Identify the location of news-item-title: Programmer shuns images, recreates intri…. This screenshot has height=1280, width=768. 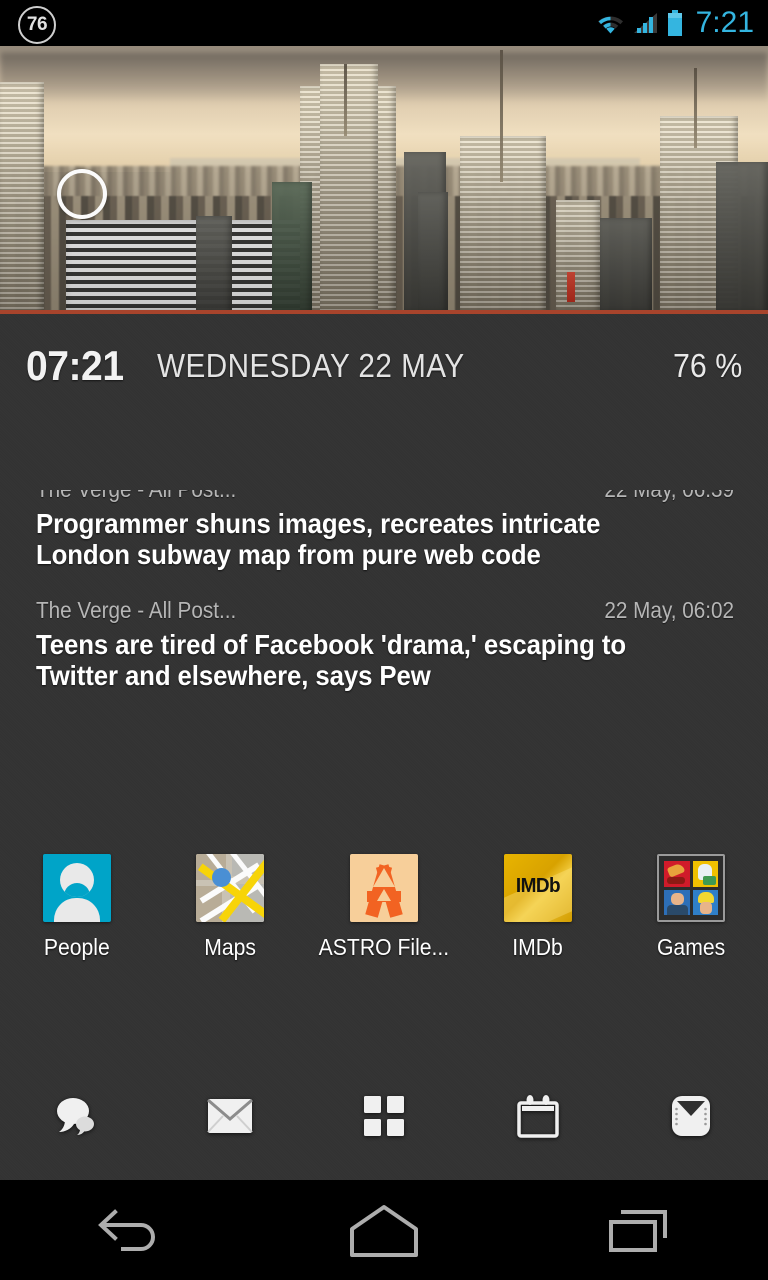
(357, 539).